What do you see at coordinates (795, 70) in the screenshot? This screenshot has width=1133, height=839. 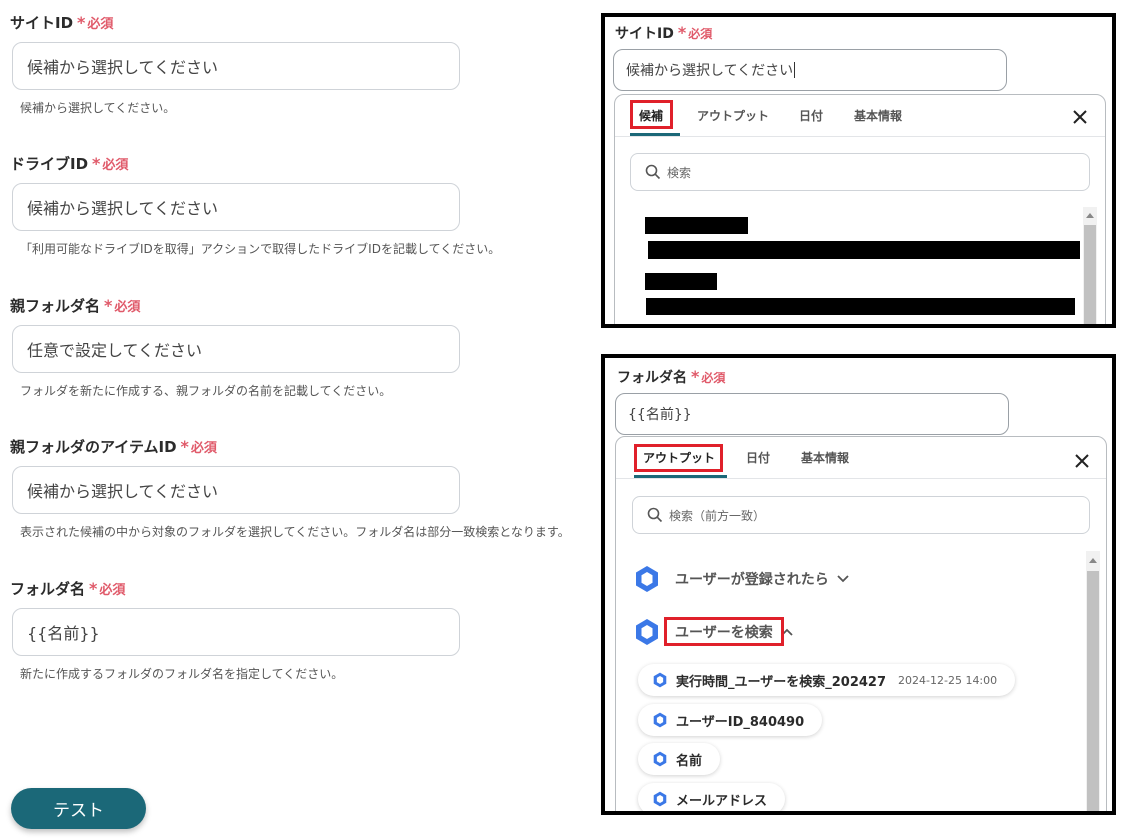 I see `text-caret` at bounding box center [795, 70].